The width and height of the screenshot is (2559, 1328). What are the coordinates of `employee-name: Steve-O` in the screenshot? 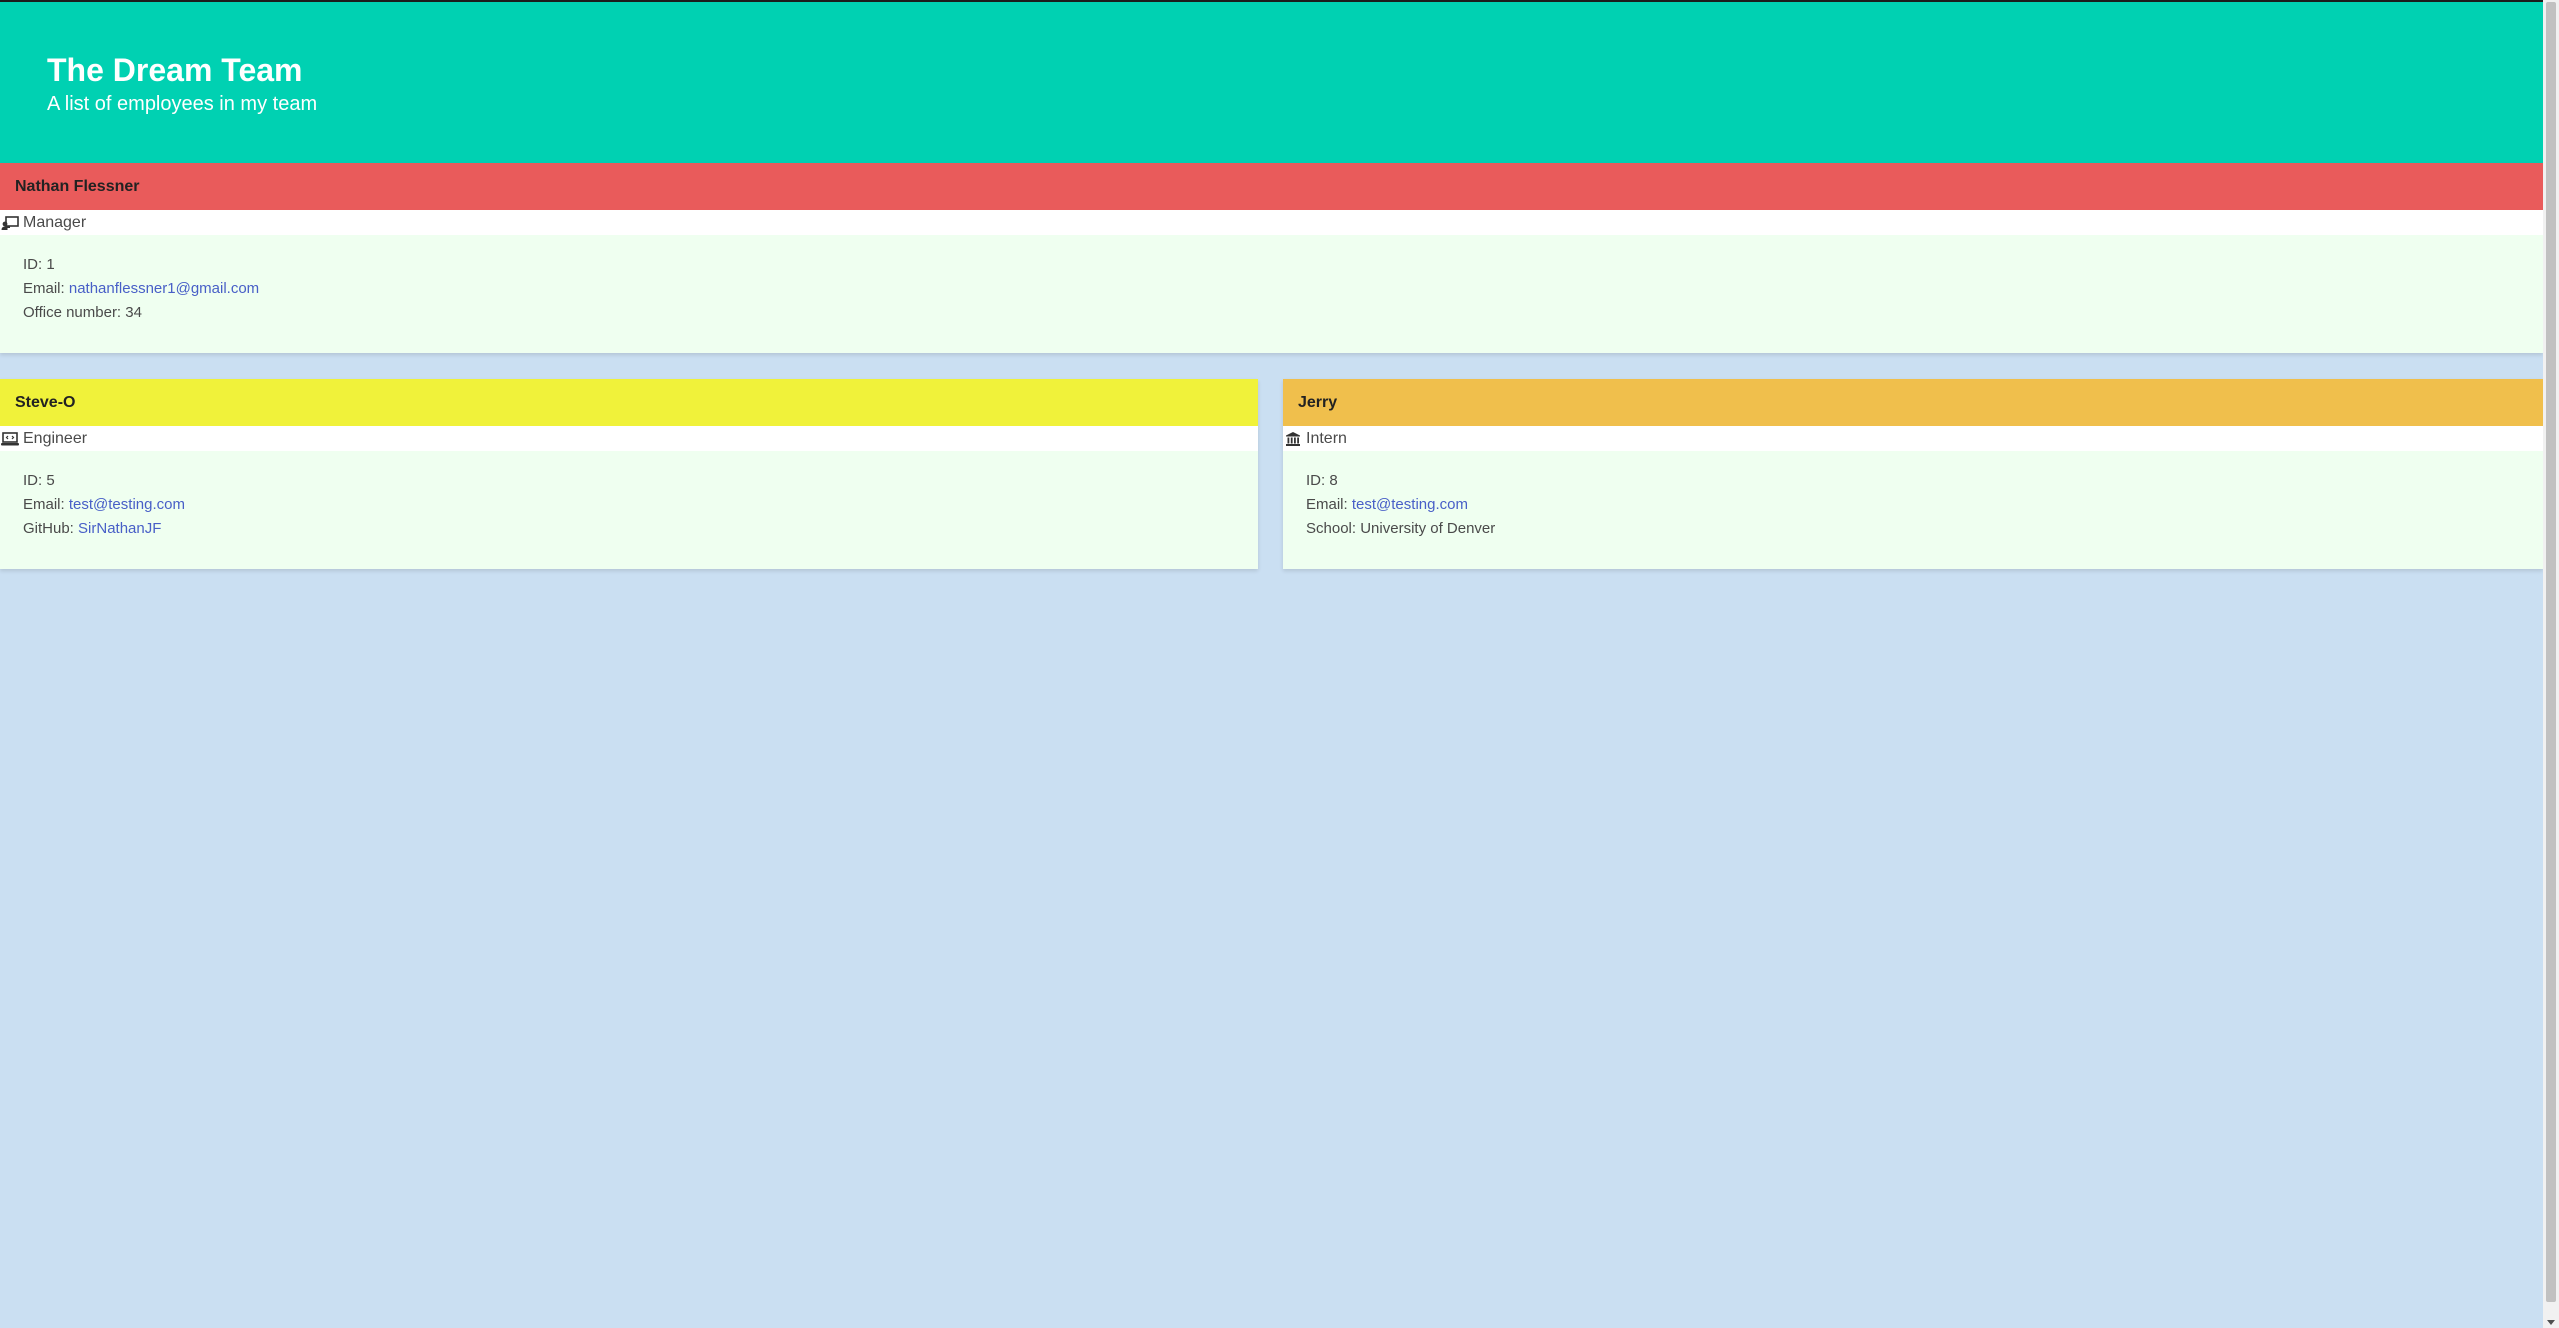 It's located at (45, 402).